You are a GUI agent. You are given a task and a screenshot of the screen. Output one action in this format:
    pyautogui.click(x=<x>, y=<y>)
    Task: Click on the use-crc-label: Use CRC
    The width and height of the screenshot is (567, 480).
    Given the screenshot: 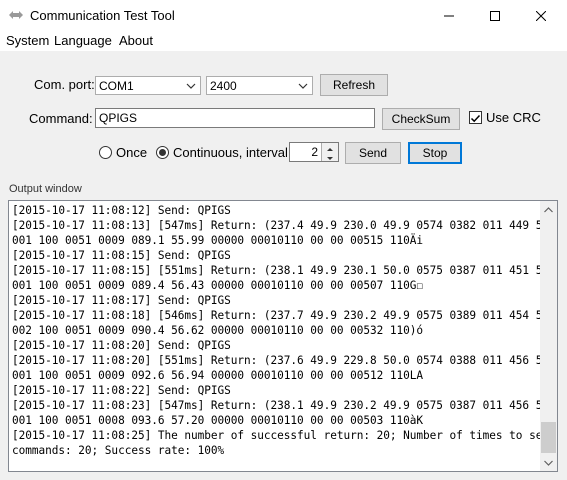 What is the action you would take?
    pyautogui.click(x=513, y=117)
    